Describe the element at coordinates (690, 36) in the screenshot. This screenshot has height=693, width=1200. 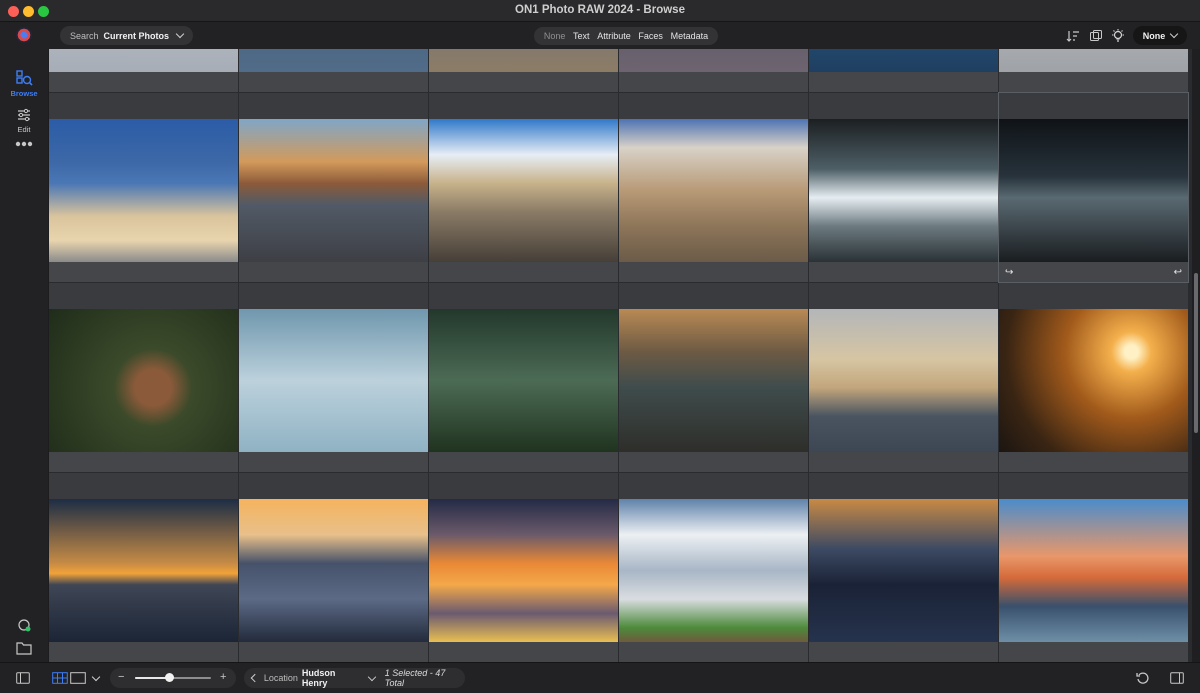
I see `filter-metadata: Metadata` at that location.